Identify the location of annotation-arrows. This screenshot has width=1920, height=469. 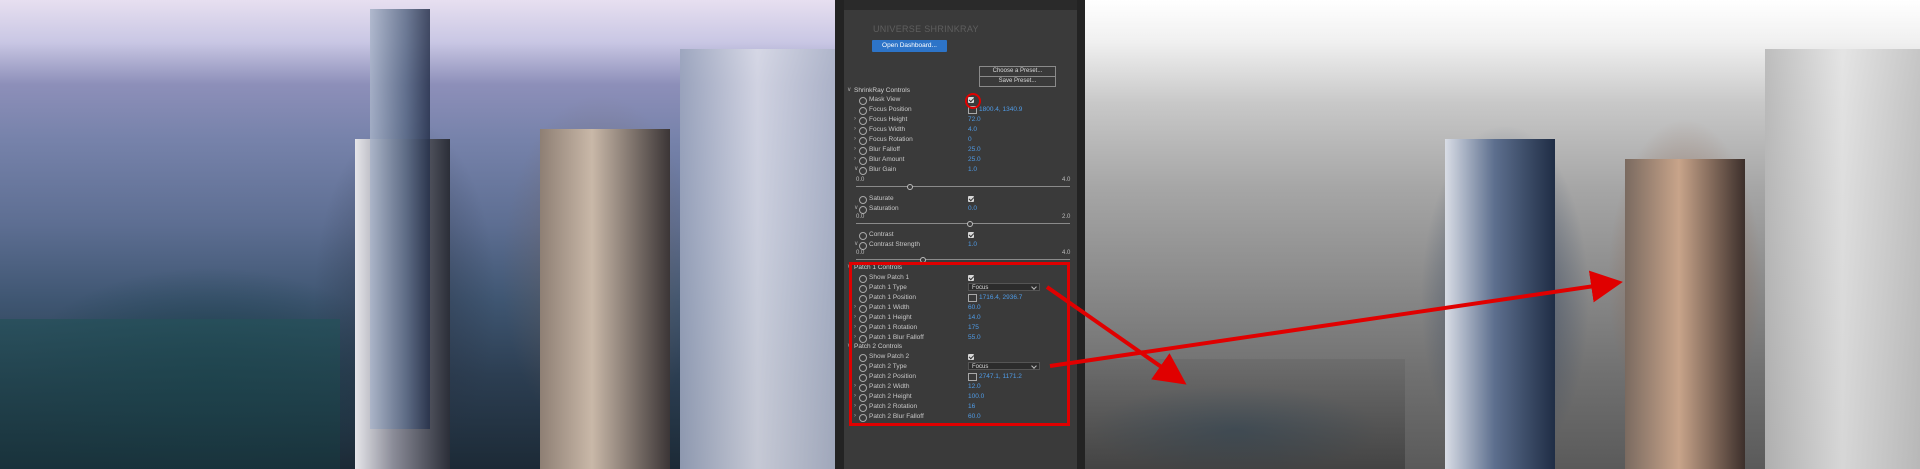
(1334, 327).